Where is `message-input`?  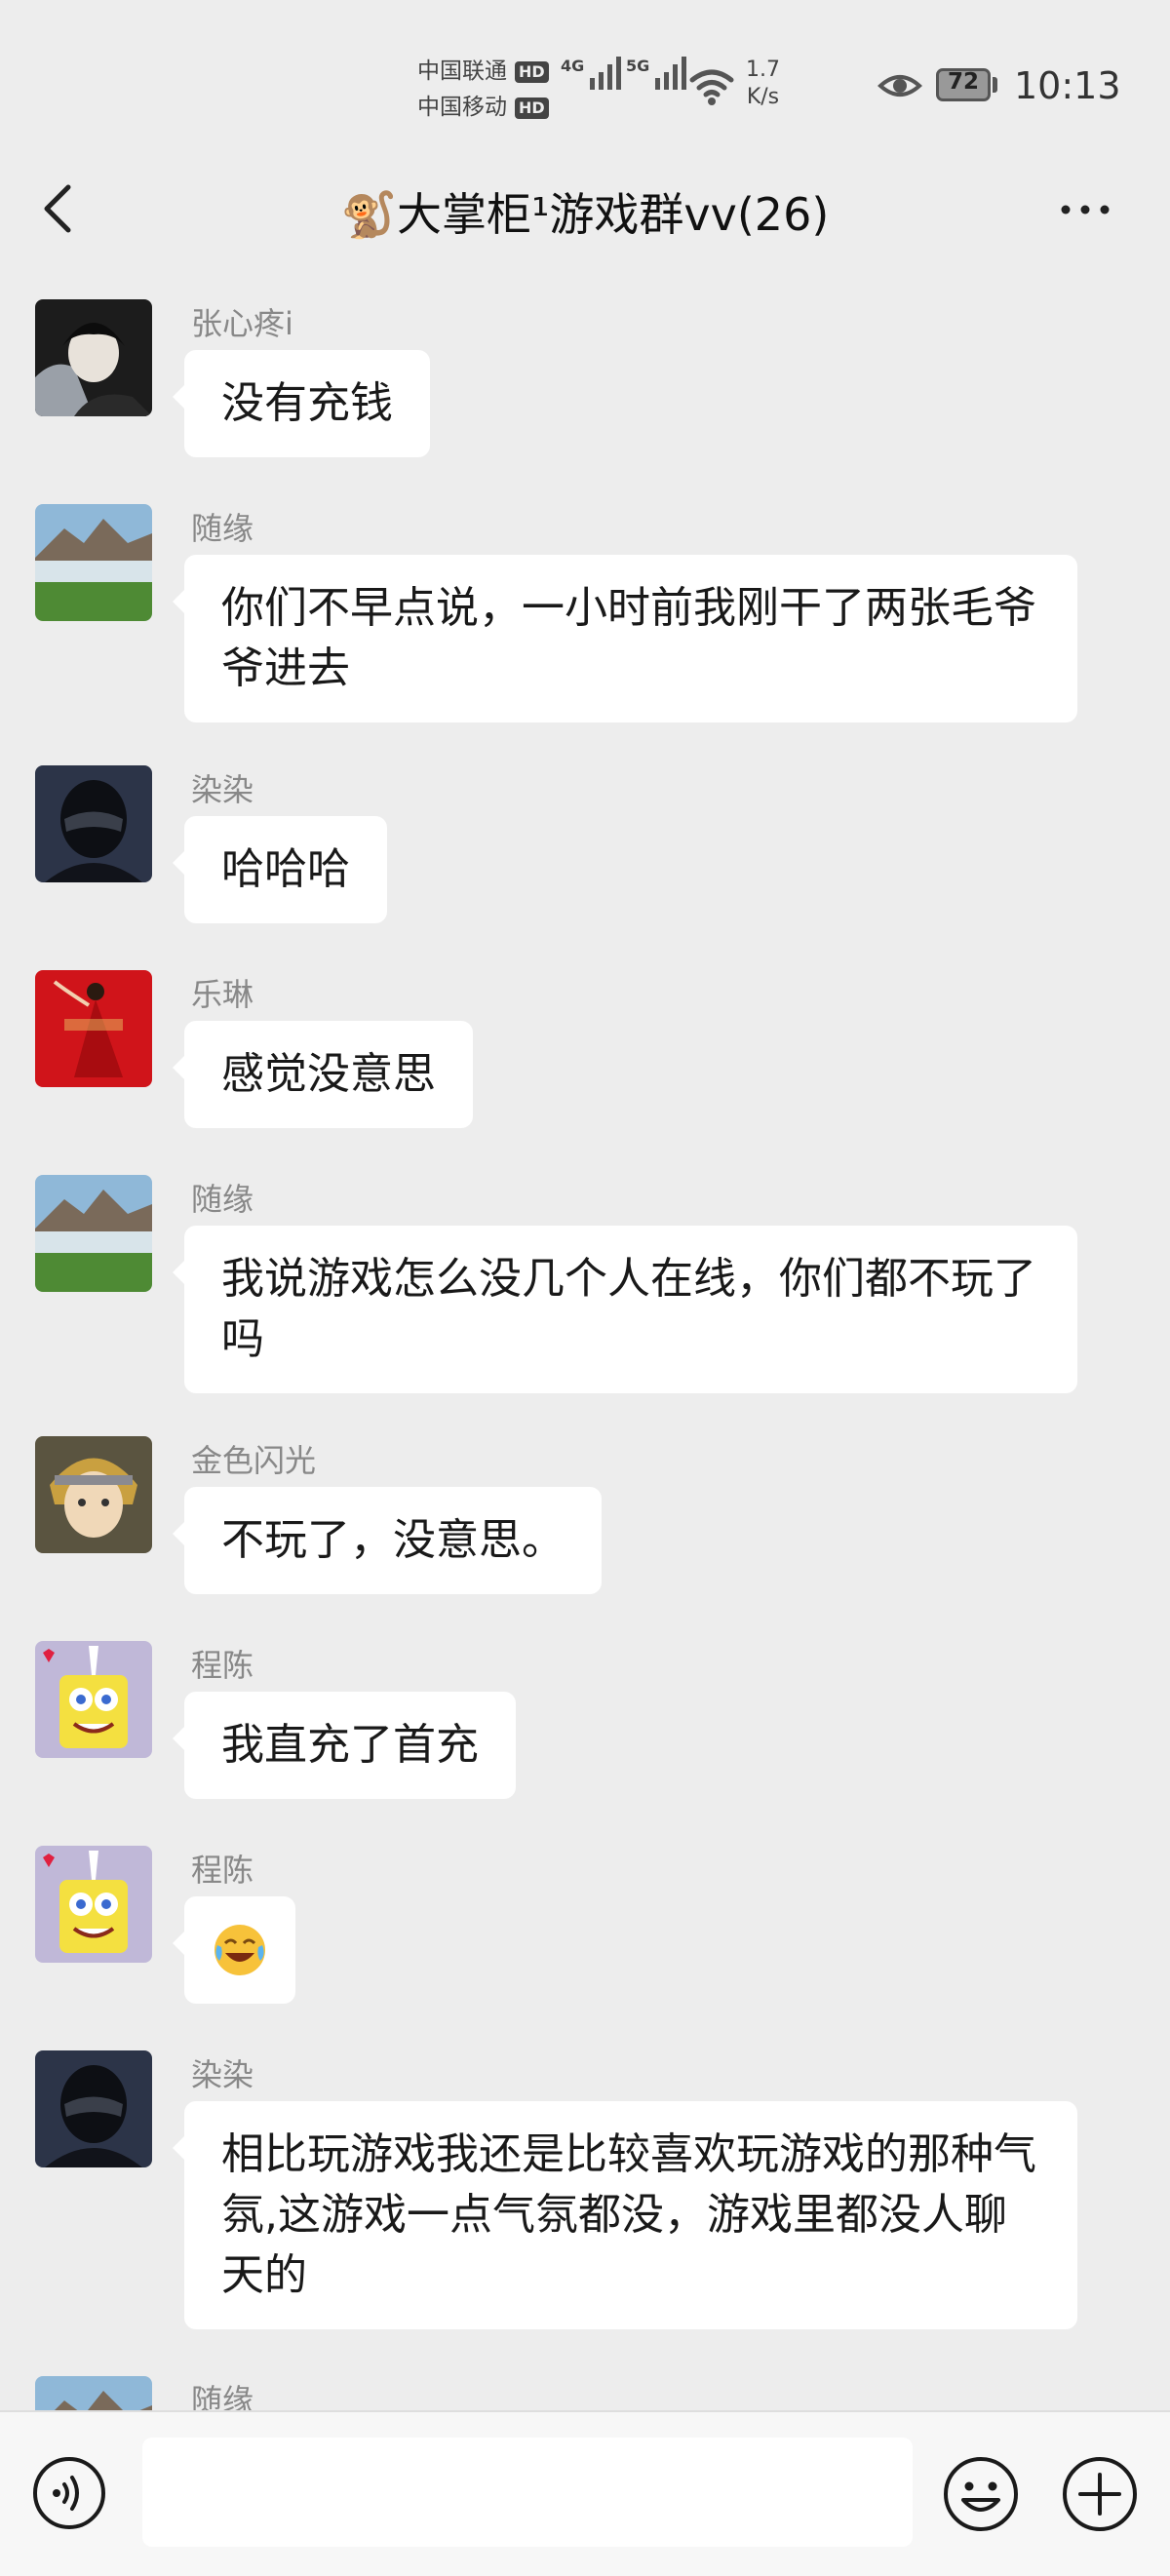 message-input is located at coordinates (527, 2492).